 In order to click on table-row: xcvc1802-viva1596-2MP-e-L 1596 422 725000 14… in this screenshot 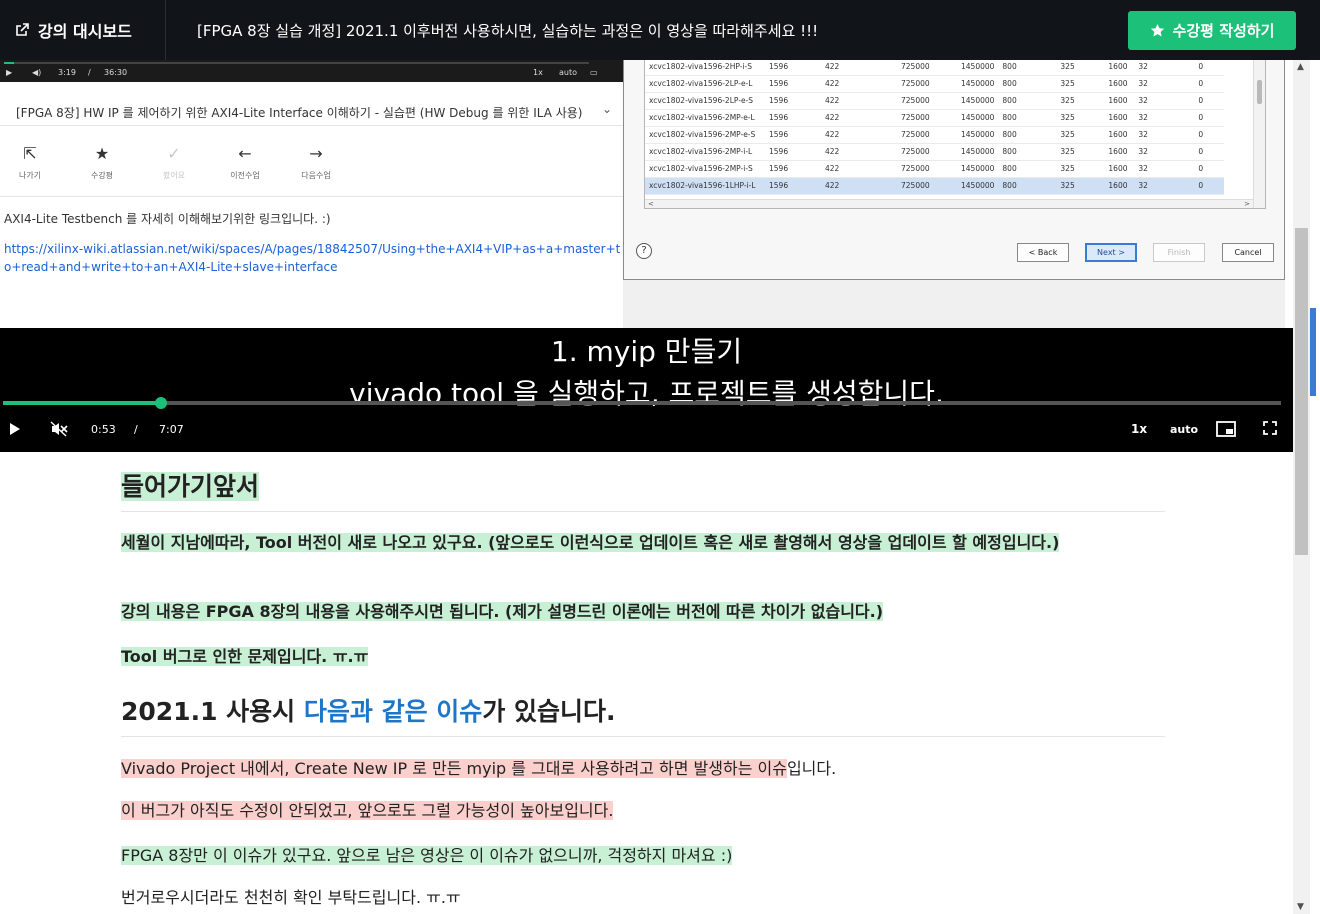, I will do `click(935, 118)`.